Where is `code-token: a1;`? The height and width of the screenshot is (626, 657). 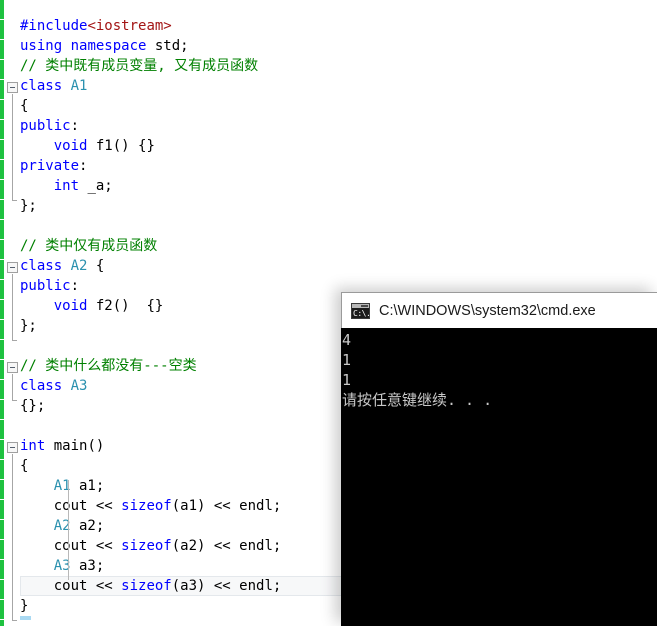 code-token: a1; is located at coordinates (87, 486).